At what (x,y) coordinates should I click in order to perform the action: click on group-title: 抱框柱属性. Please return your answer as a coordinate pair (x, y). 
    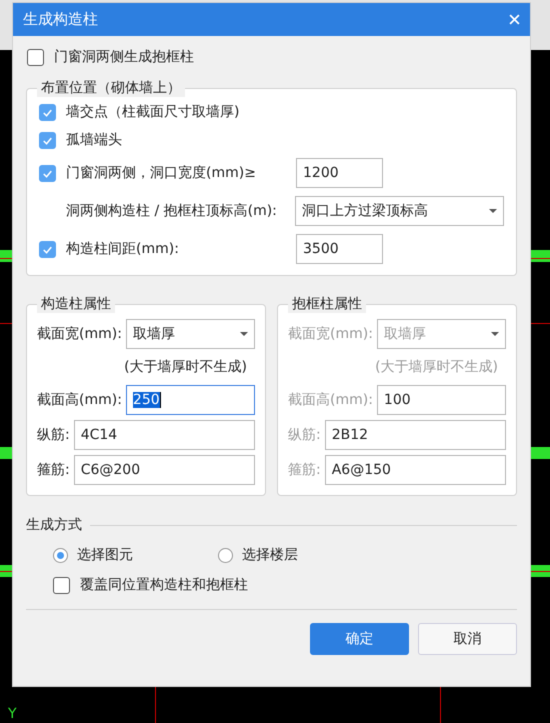
    Looking at the image, I should click on (327, 304).